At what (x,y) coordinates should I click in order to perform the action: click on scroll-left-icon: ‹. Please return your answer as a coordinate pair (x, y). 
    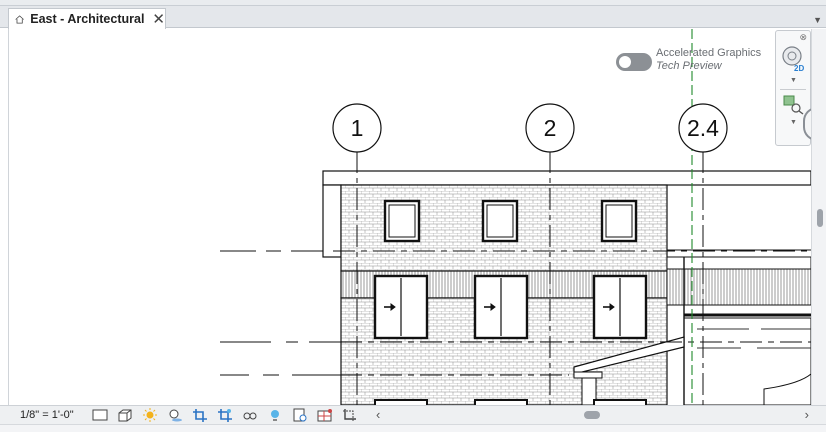
    Looking at the image, I should click on (378, 414).